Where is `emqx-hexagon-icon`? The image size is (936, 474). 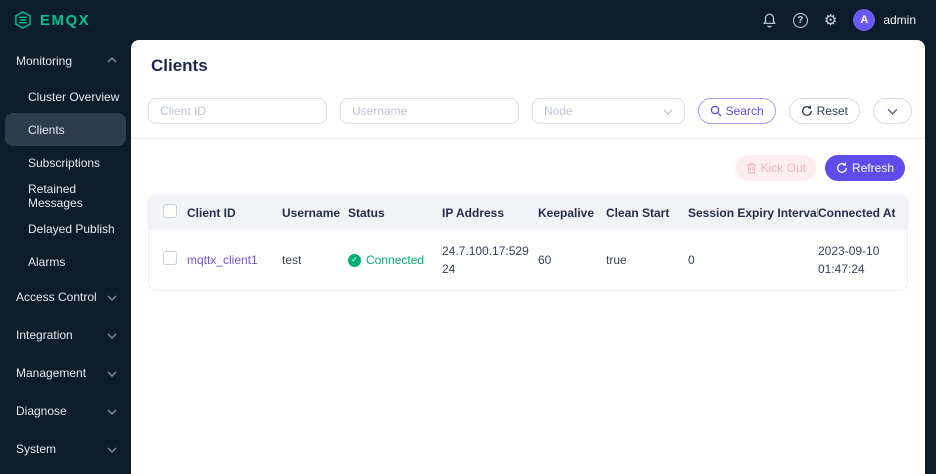 emqx-hexagon-icon is located at coordinates (23, 20).